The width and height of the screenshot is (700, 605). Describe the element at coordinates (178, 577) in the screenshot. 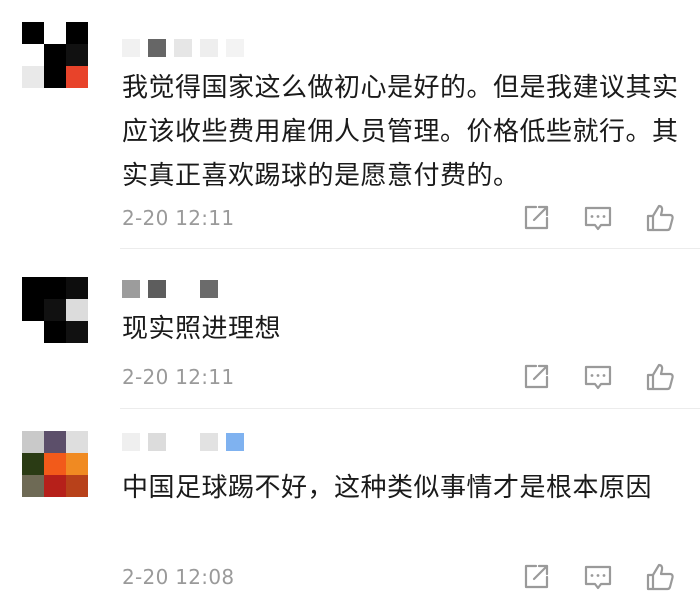

I see `comment-timestamp: 2-20 12:08` at that location.